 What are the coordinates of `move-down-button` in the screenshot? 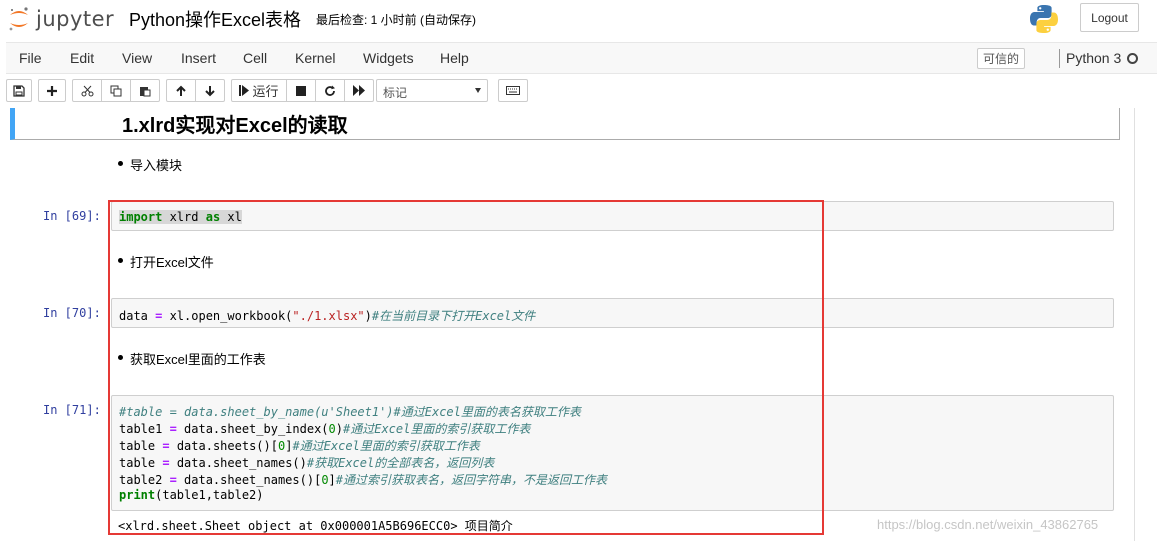 It's located at (210, 90).